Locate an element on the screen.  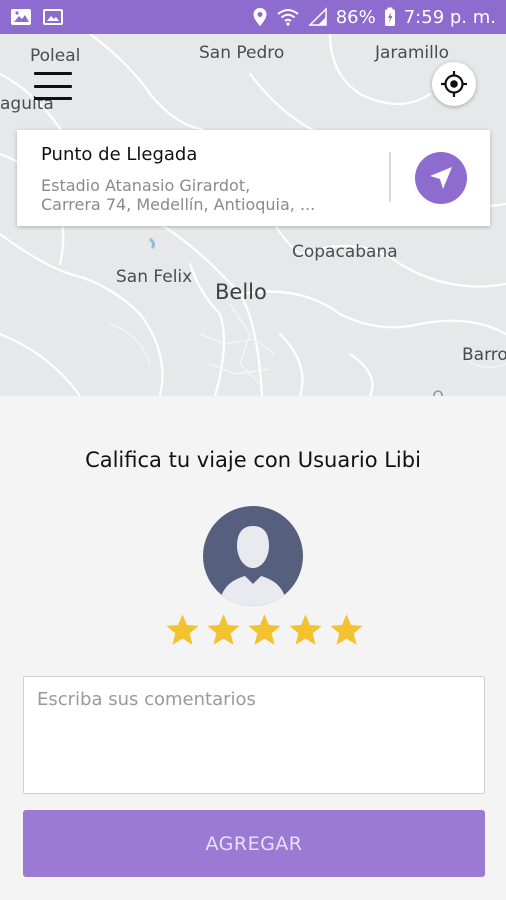
menu-bar-middle is located at coordinates (53, 86).